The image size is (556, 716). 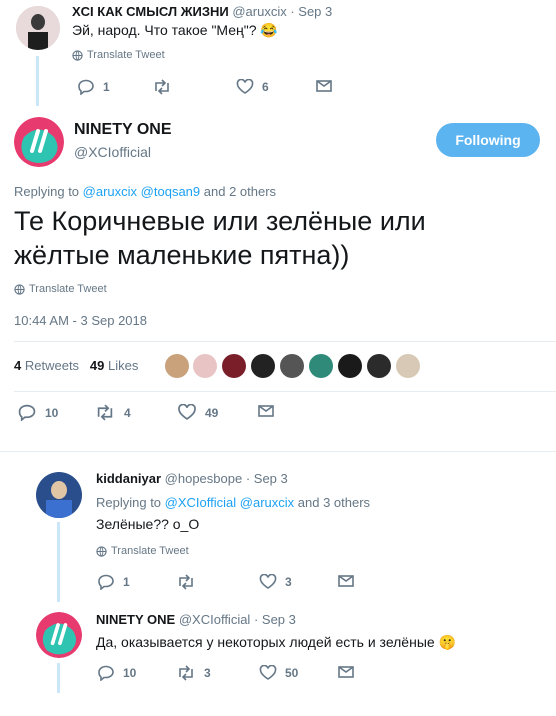 What do you see at coordinates (220, 221) in the screenshot?
I see `tweet-text-line: Те Коричневые или зелёные или` at bounding box center [220, 221].